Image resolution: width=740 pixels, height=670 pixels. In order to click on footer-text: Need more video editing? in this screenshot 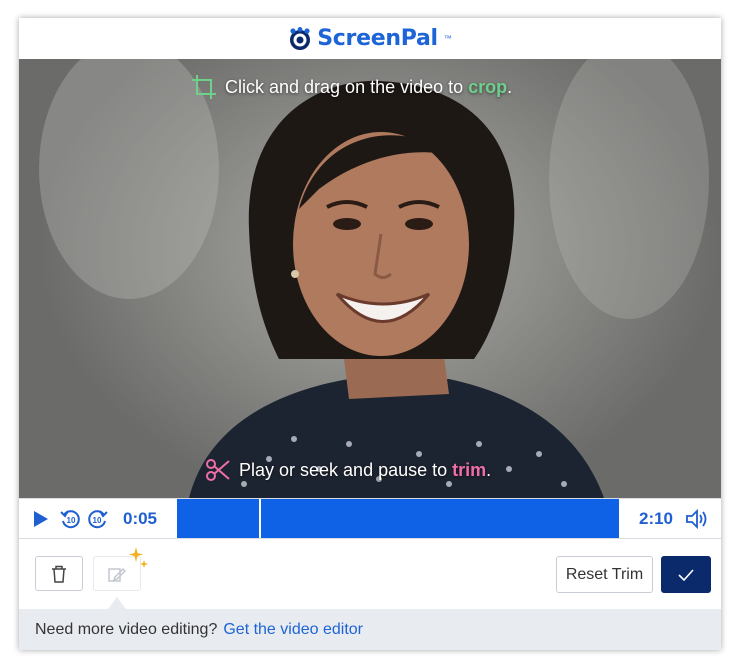, I will do `click(126, 629)`.